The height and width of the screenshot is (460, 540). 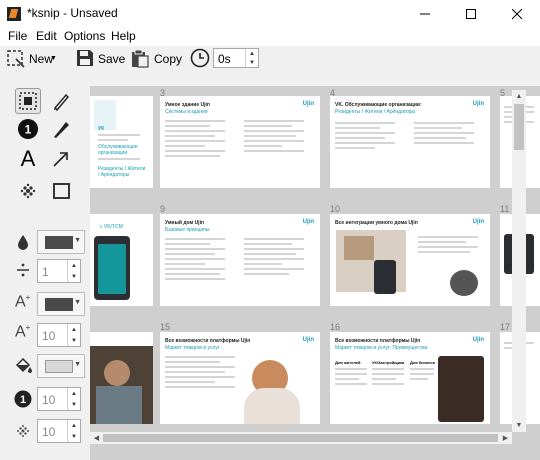 I want to click on text-tool: A, so click(x=28, y=159).